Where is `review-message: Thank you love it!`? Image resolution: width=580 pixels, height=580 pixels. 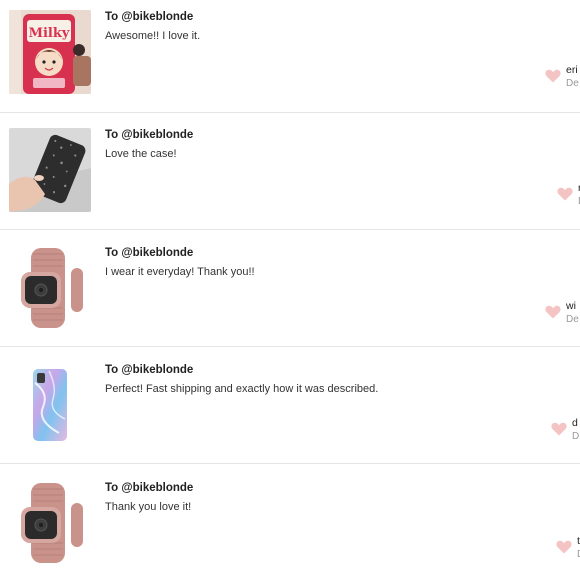 review-message: Thank you love it! is located at coordinates (148, 507).